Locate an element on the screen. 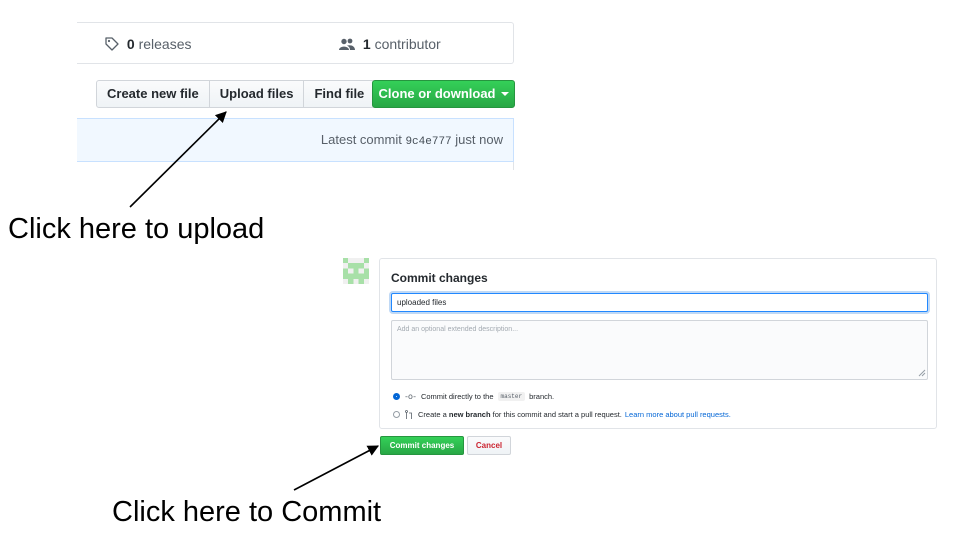  learn-more-link: Learn more about pull requests. is located at coordinates (678, 414).